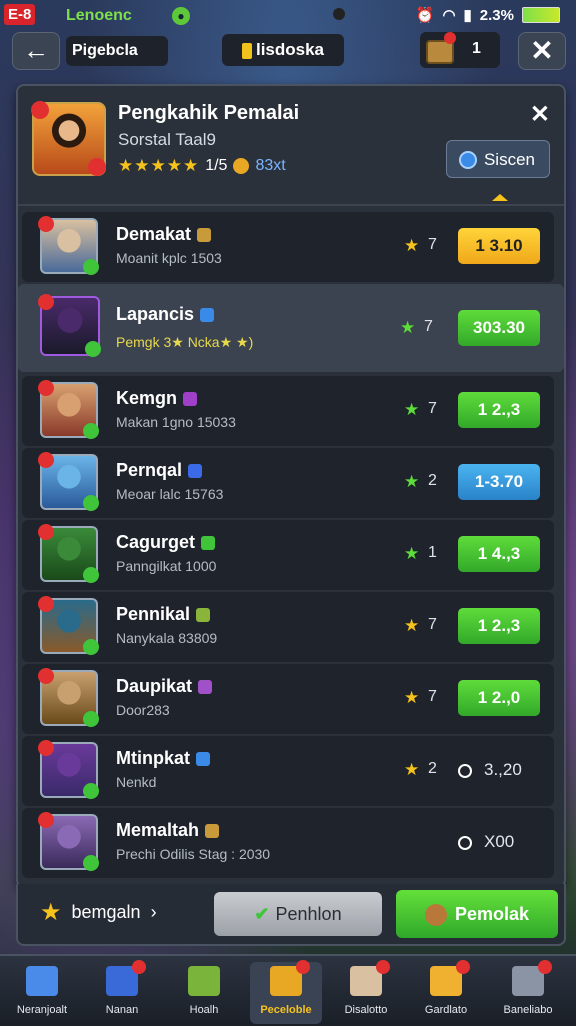 The image size is (576, 1026). I want to click on close-icon: ✕, so click(542, 50).